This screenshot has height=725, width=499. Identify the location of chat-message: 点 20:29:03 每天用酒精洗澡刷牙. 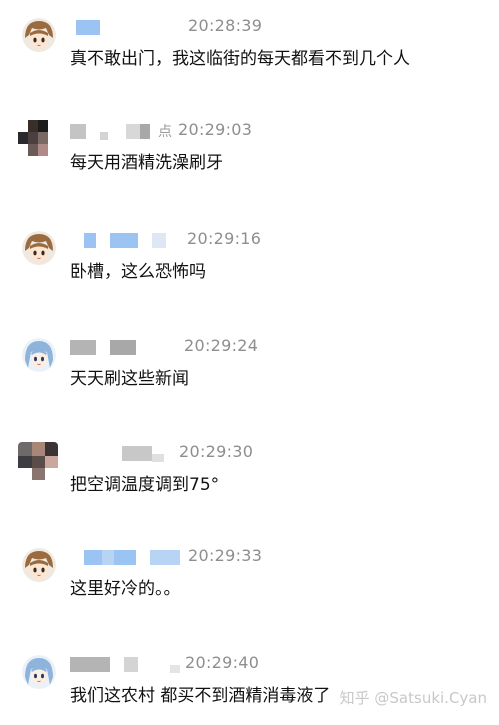
(249, 156).